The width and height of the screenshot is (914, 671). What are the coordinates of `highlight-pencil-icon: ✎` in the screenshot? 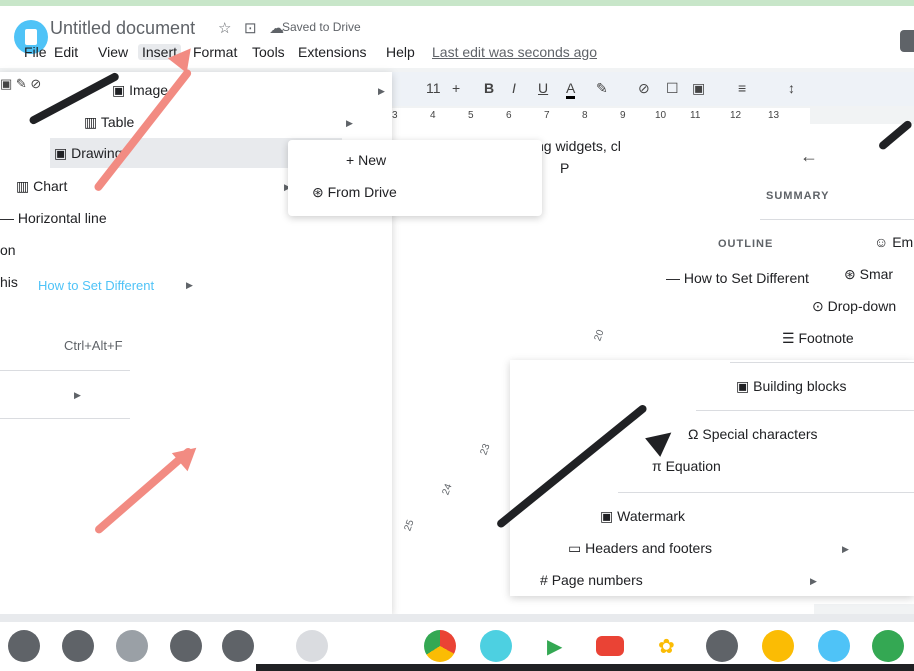 It's located at (602, 88).